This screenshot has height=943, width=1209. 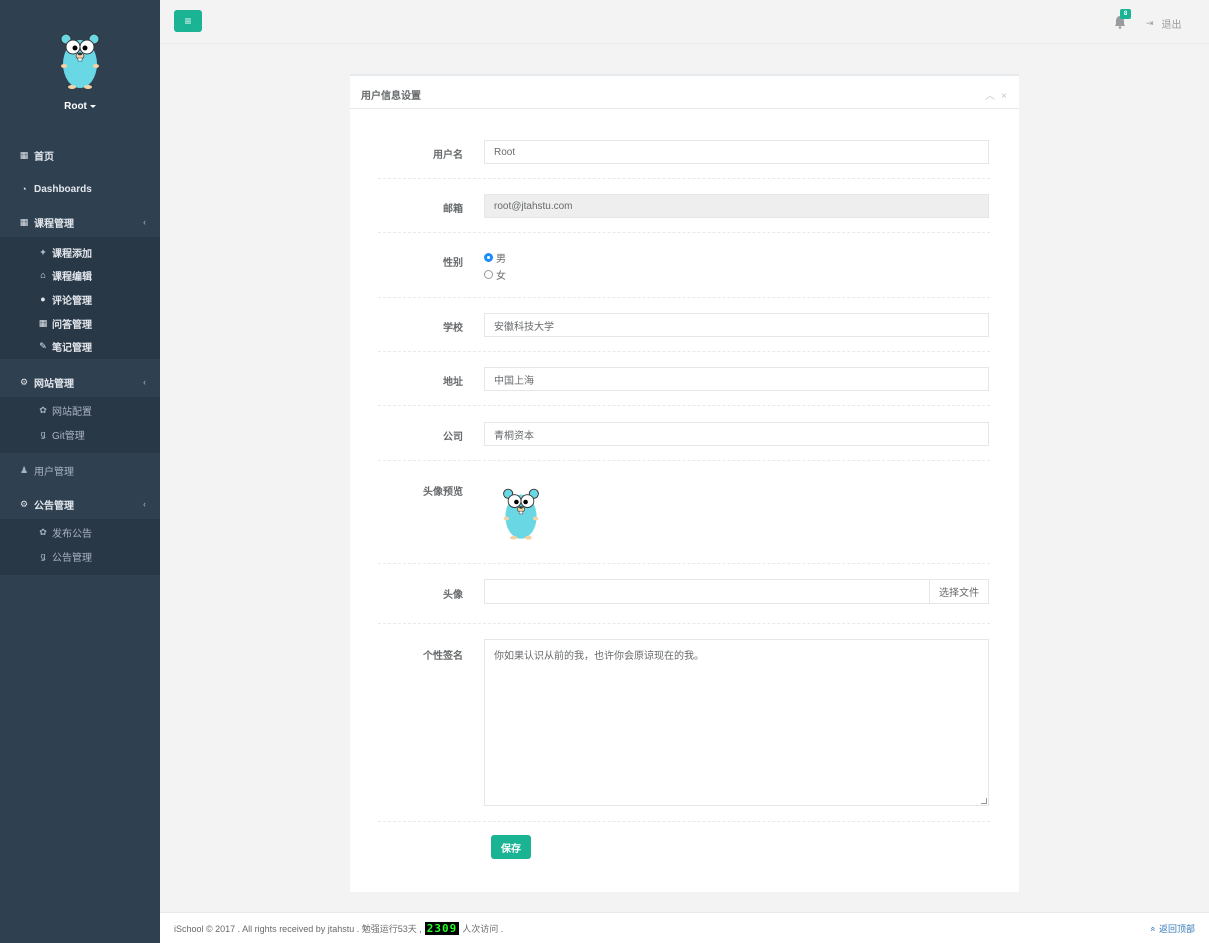 I want to click on sidebar-subitem-label: 课程编辑, so click(x=72, y=277).